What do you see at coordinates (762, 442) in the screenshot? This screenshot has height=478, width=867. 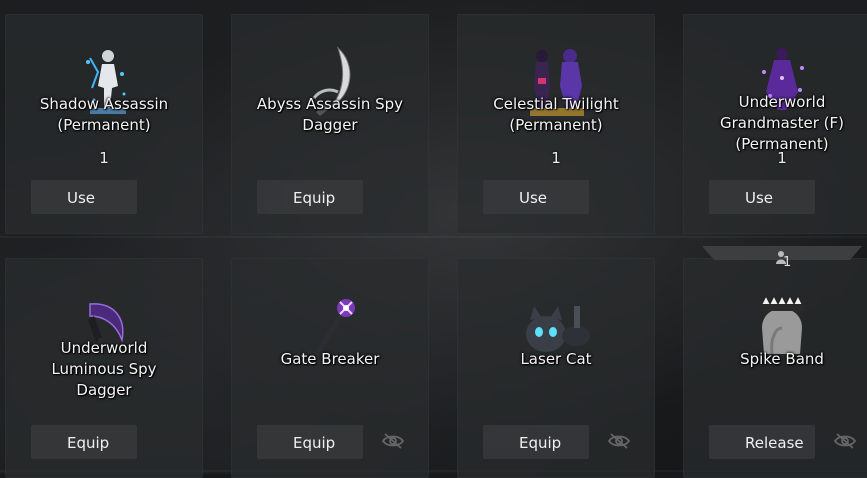 I see `release-button: Release` at bounding box center [762, 442].